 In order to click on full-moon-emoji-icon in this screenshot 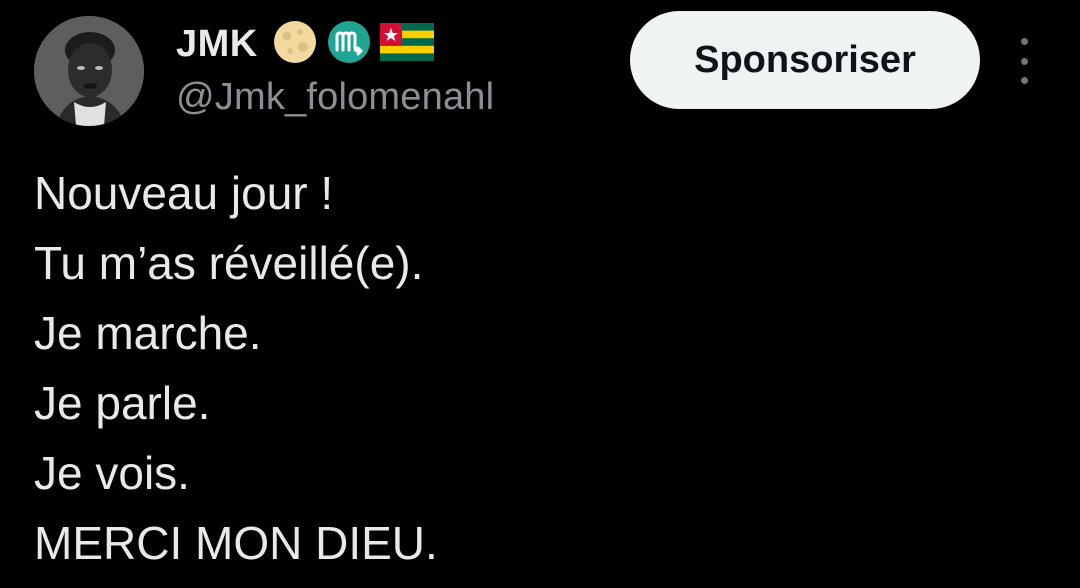, I will do `click(295, 44)`.